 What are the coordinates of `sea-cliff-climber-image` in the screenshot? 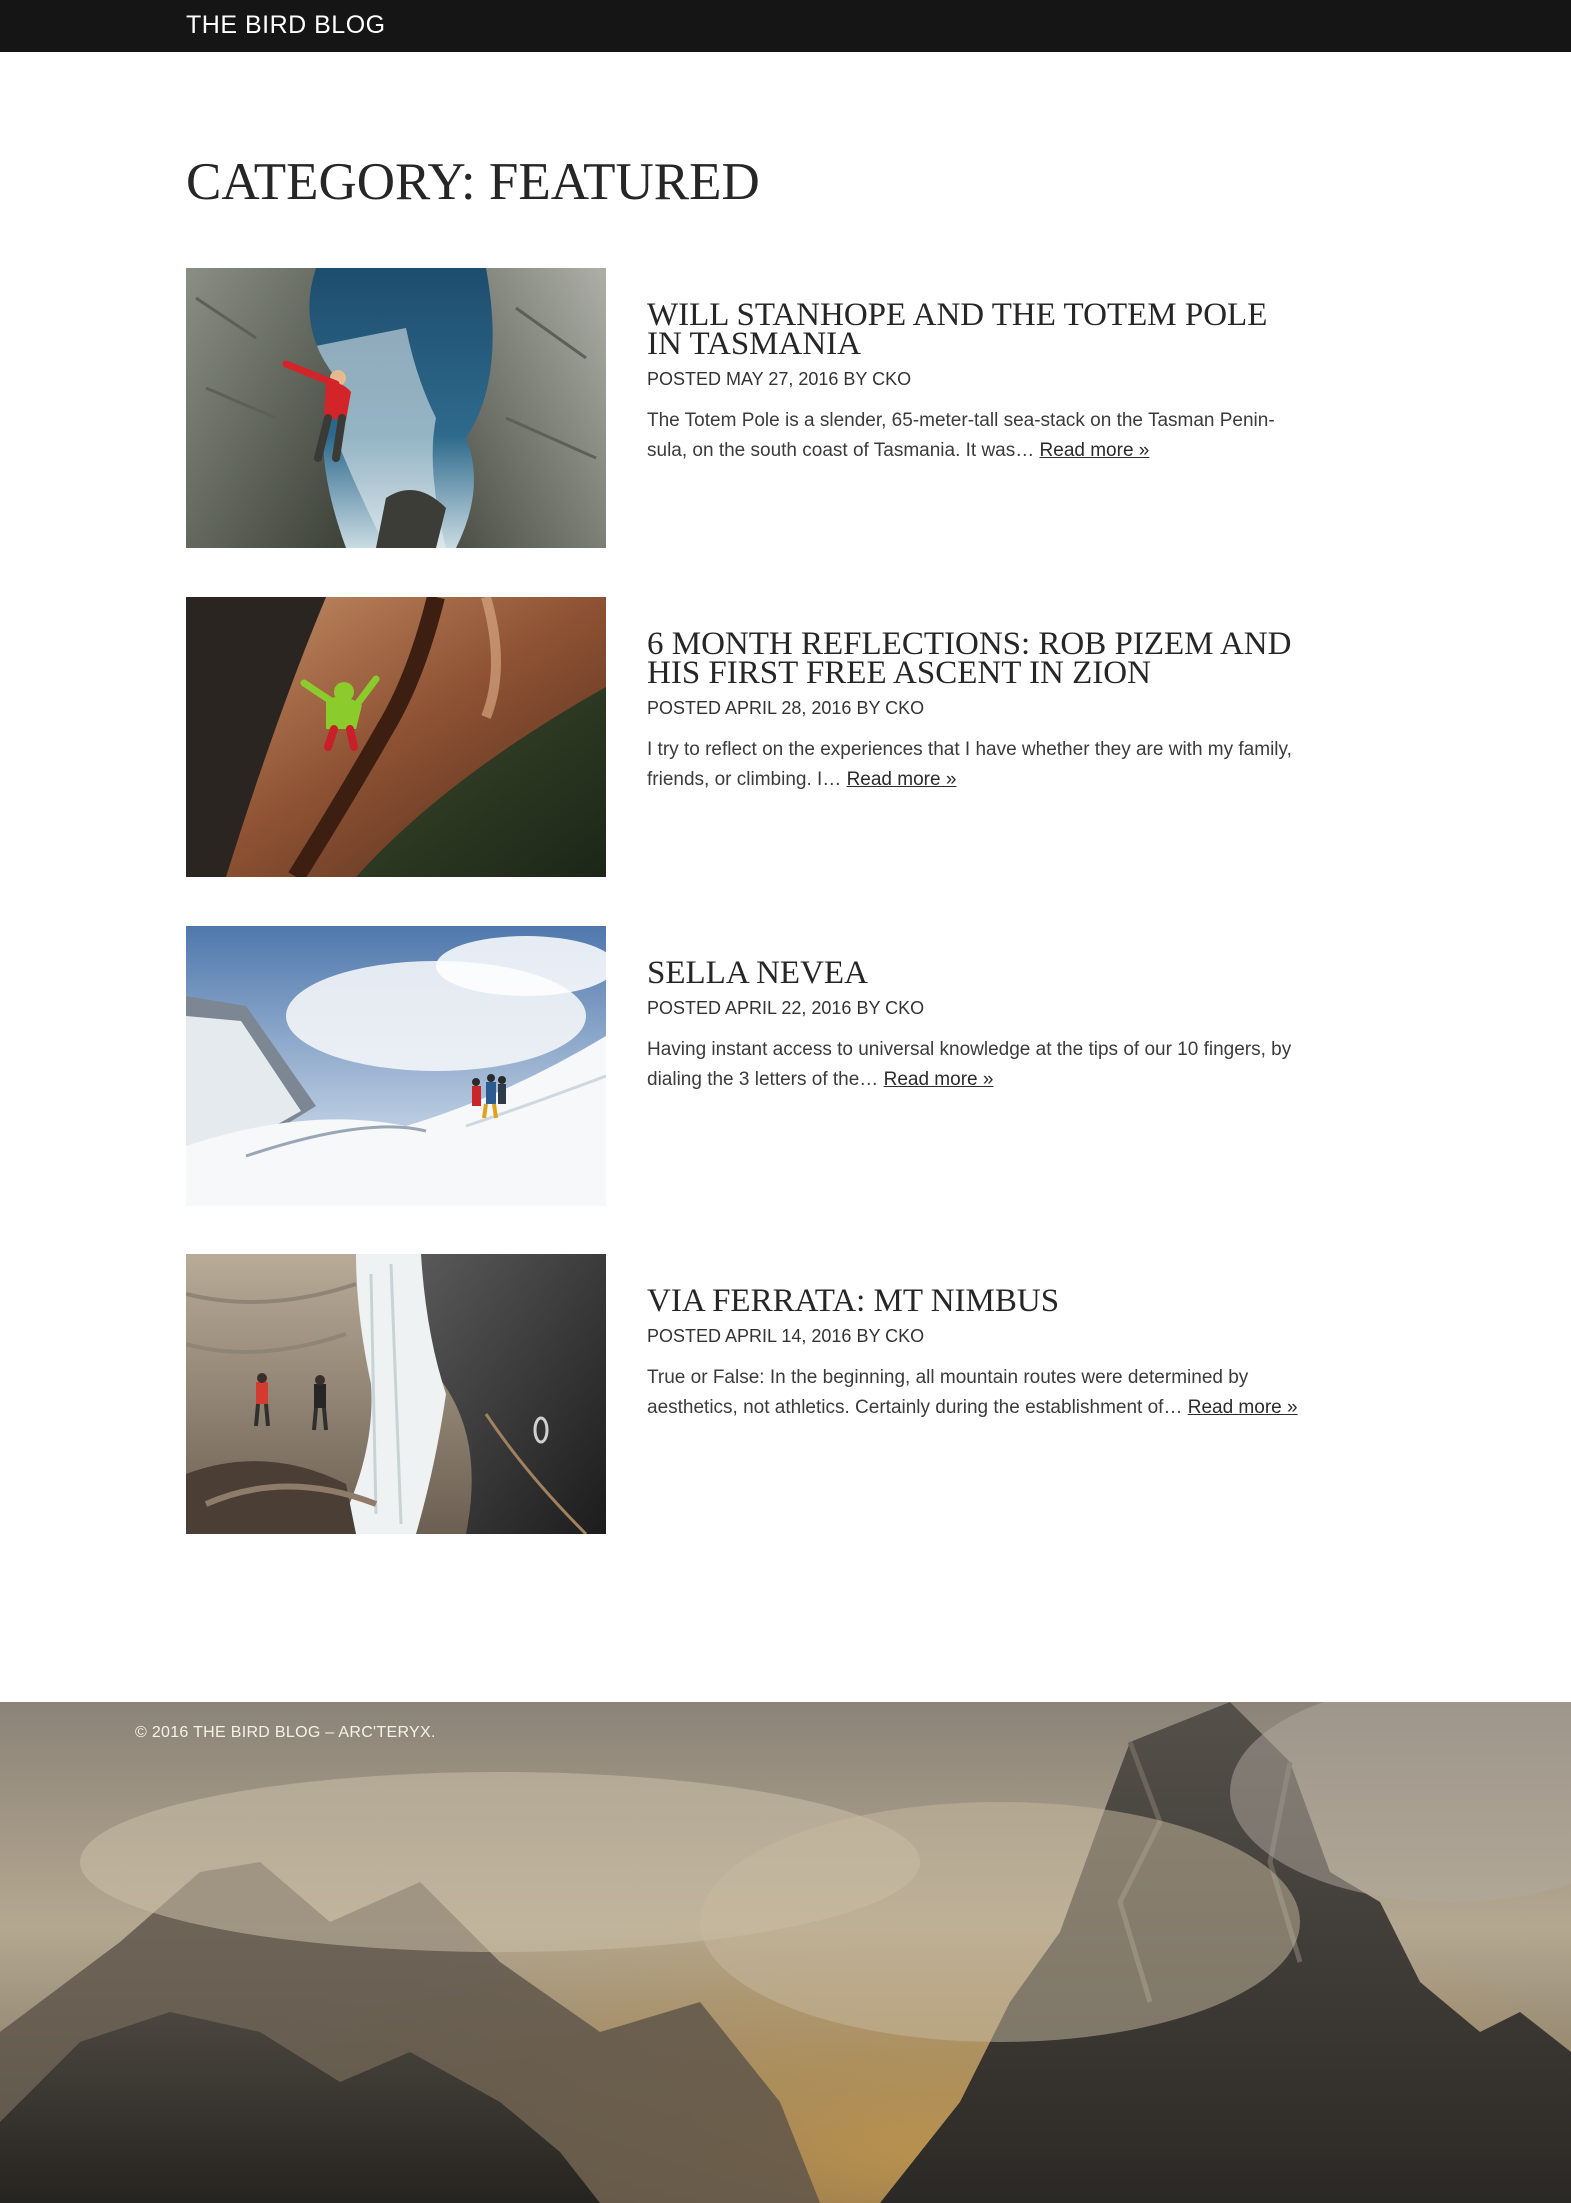 It's located at (396, 408).